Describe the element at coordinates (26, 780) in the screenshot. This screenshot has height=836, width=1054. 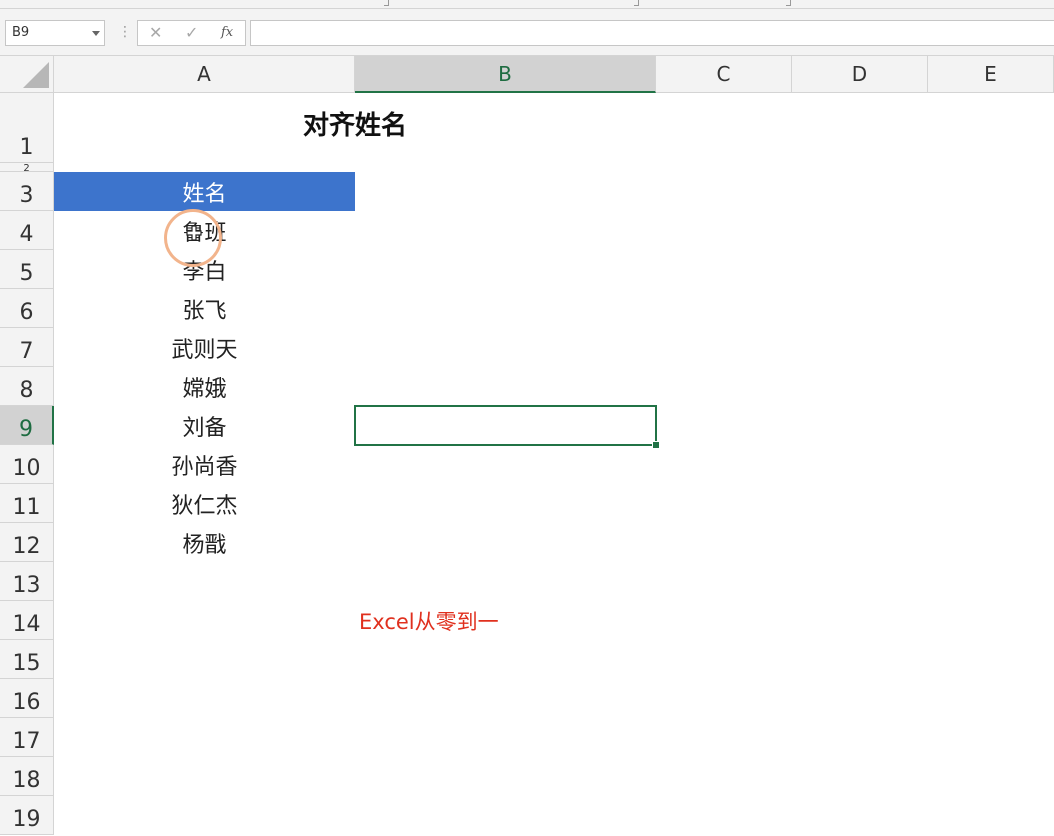
I see `row-number: 18` at that location.